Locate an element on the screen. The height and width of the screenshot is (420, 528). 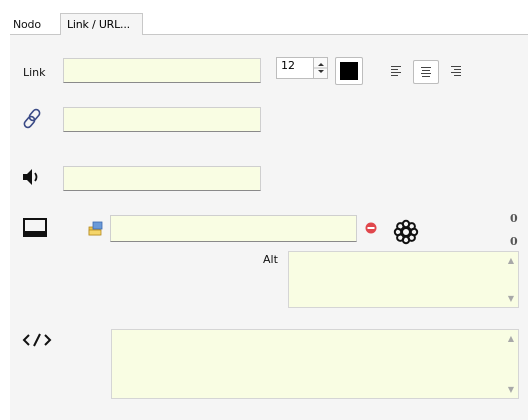
stepper-arrows-icon is located at coordinates (321, 68).